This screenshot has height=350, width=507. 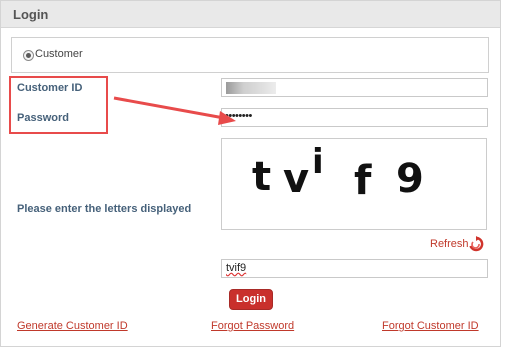 I want to click on refresh-label: Refresh, so click(x=449, y=244).